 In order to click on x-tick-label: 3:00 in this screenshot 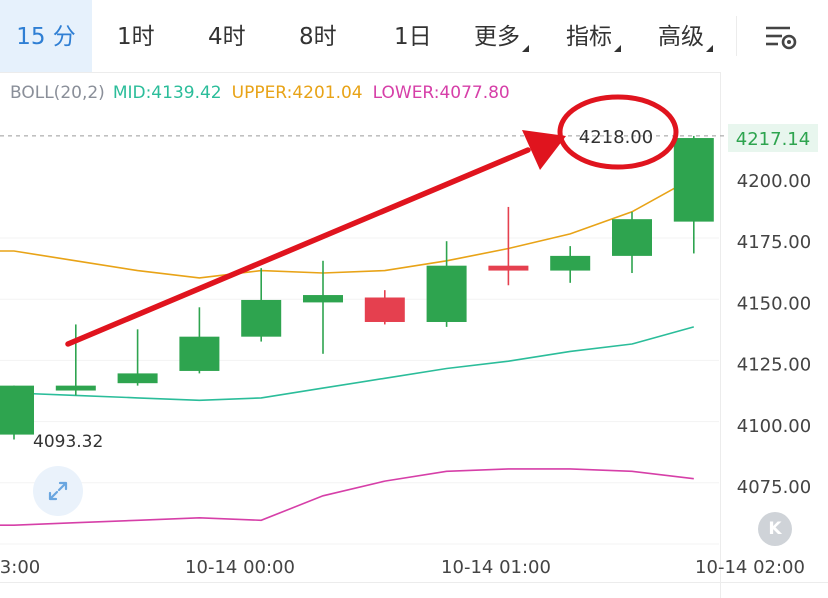, I will do `click(20, 567)`.